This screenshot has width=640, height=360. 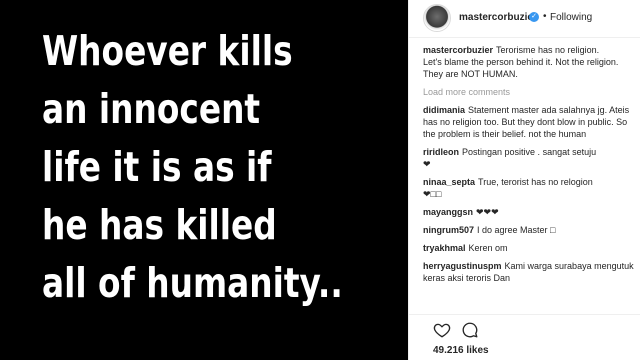 What do you see at coordinates (470, 74) in the screenshot?
I see `caption-line: They are NOT HUMAN.` at bounding box center [470, 74].